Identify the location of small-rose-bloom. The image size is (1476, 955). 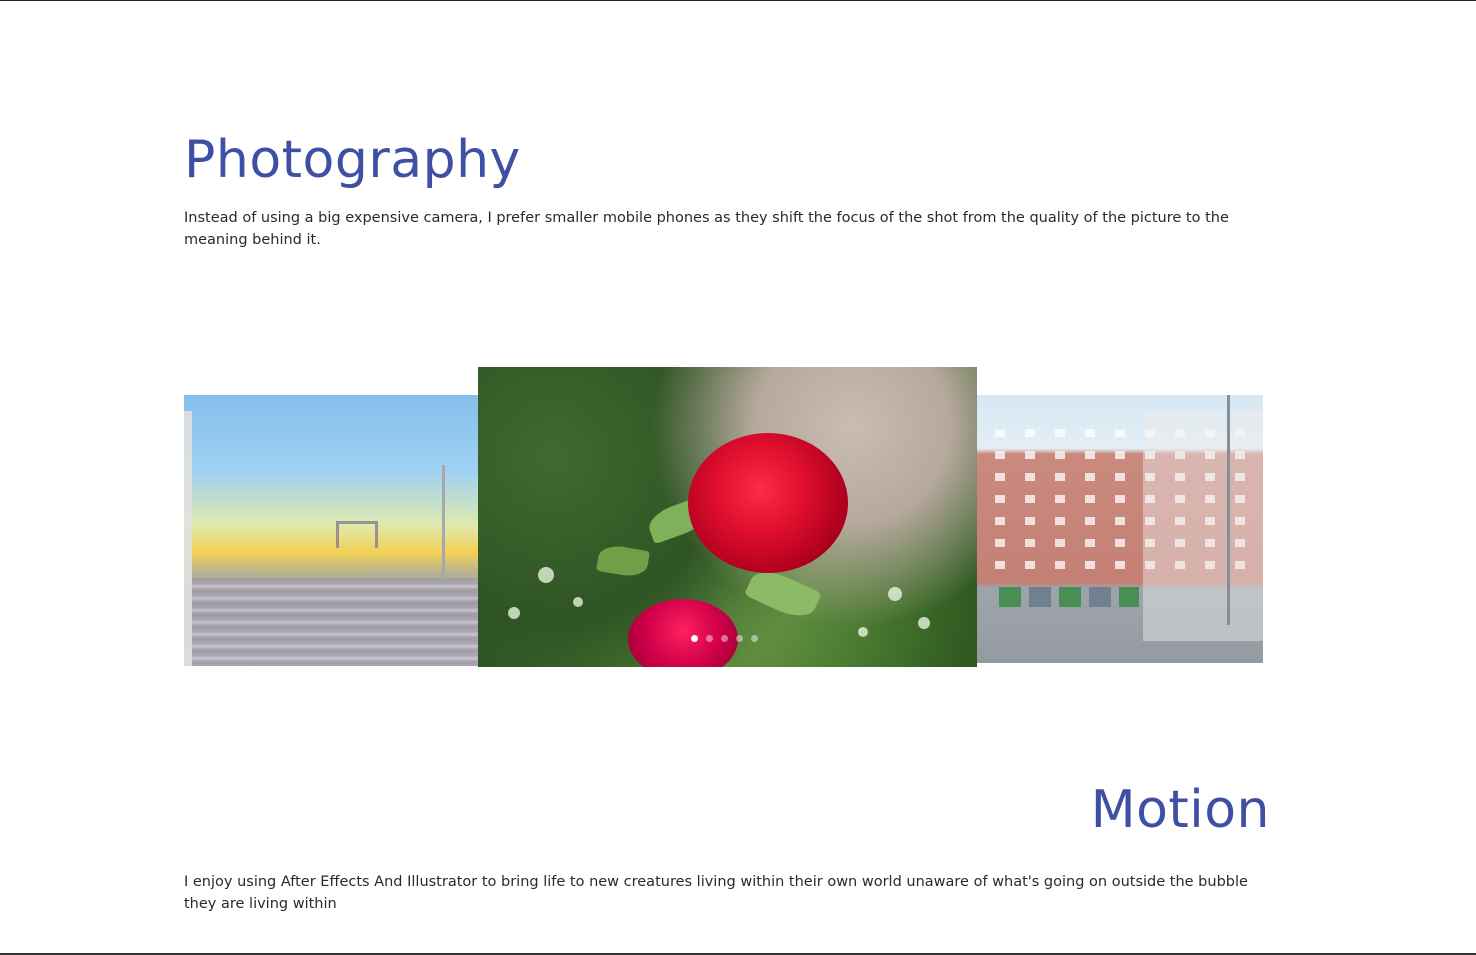
(683, 633).